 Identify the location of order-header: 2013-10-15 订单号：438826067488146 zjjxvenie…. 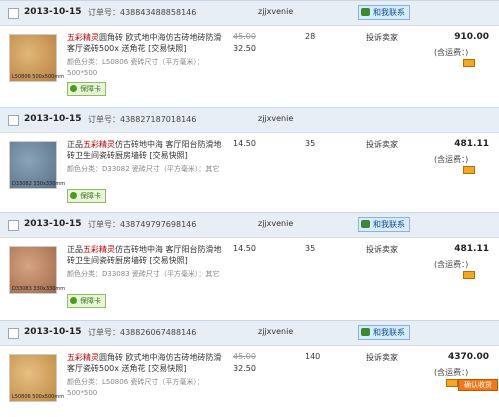
(249, 333).